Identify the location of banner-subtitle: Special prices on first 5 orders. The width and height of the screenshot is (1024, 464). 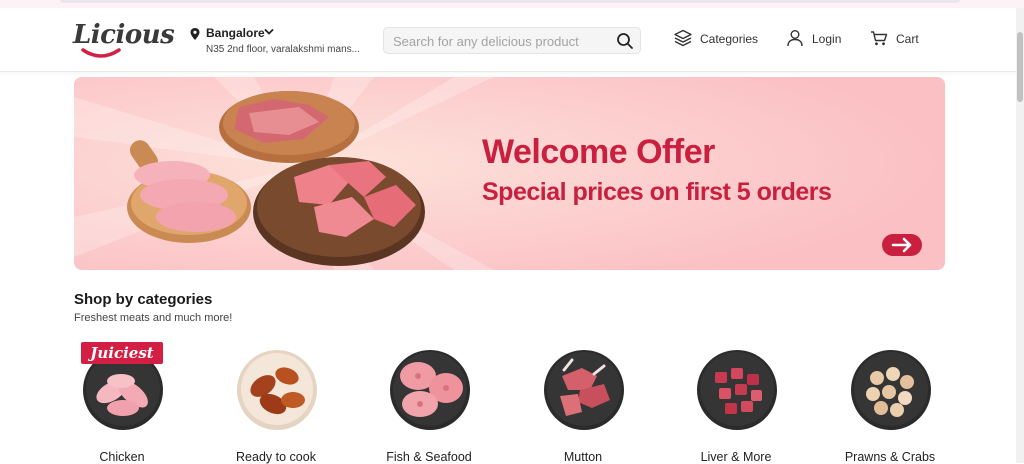
(657, 192).